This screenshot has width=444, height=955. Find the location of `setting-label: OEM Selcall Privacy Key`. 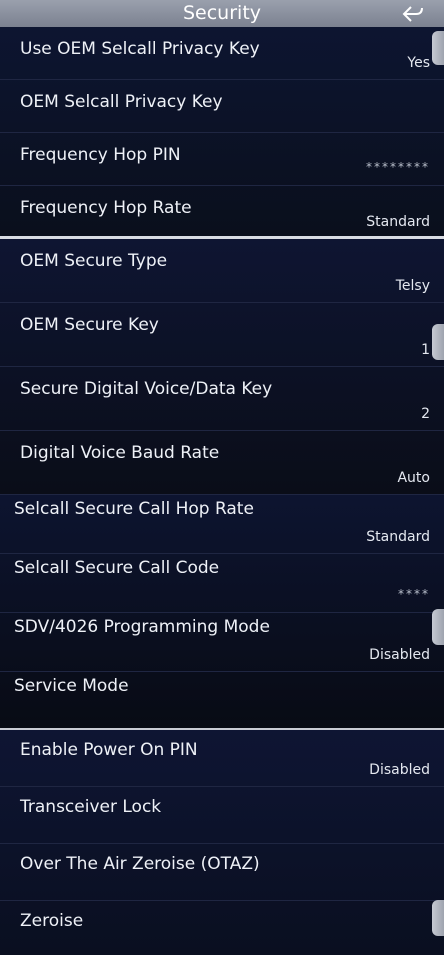

setting-label: OEM Selcall Privacy Key is located at coordinates (121, 102).